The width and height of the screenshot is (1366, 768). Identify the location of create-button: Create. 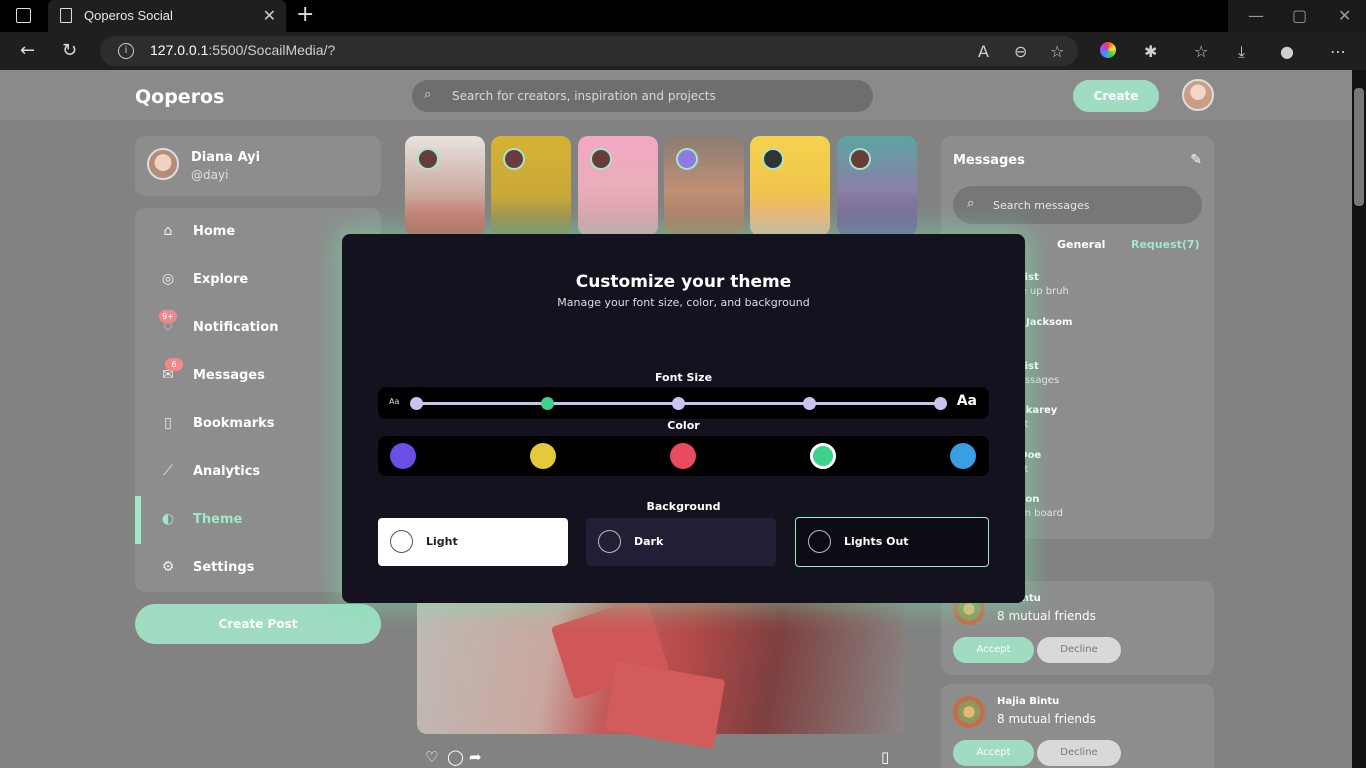
(1116, 96).